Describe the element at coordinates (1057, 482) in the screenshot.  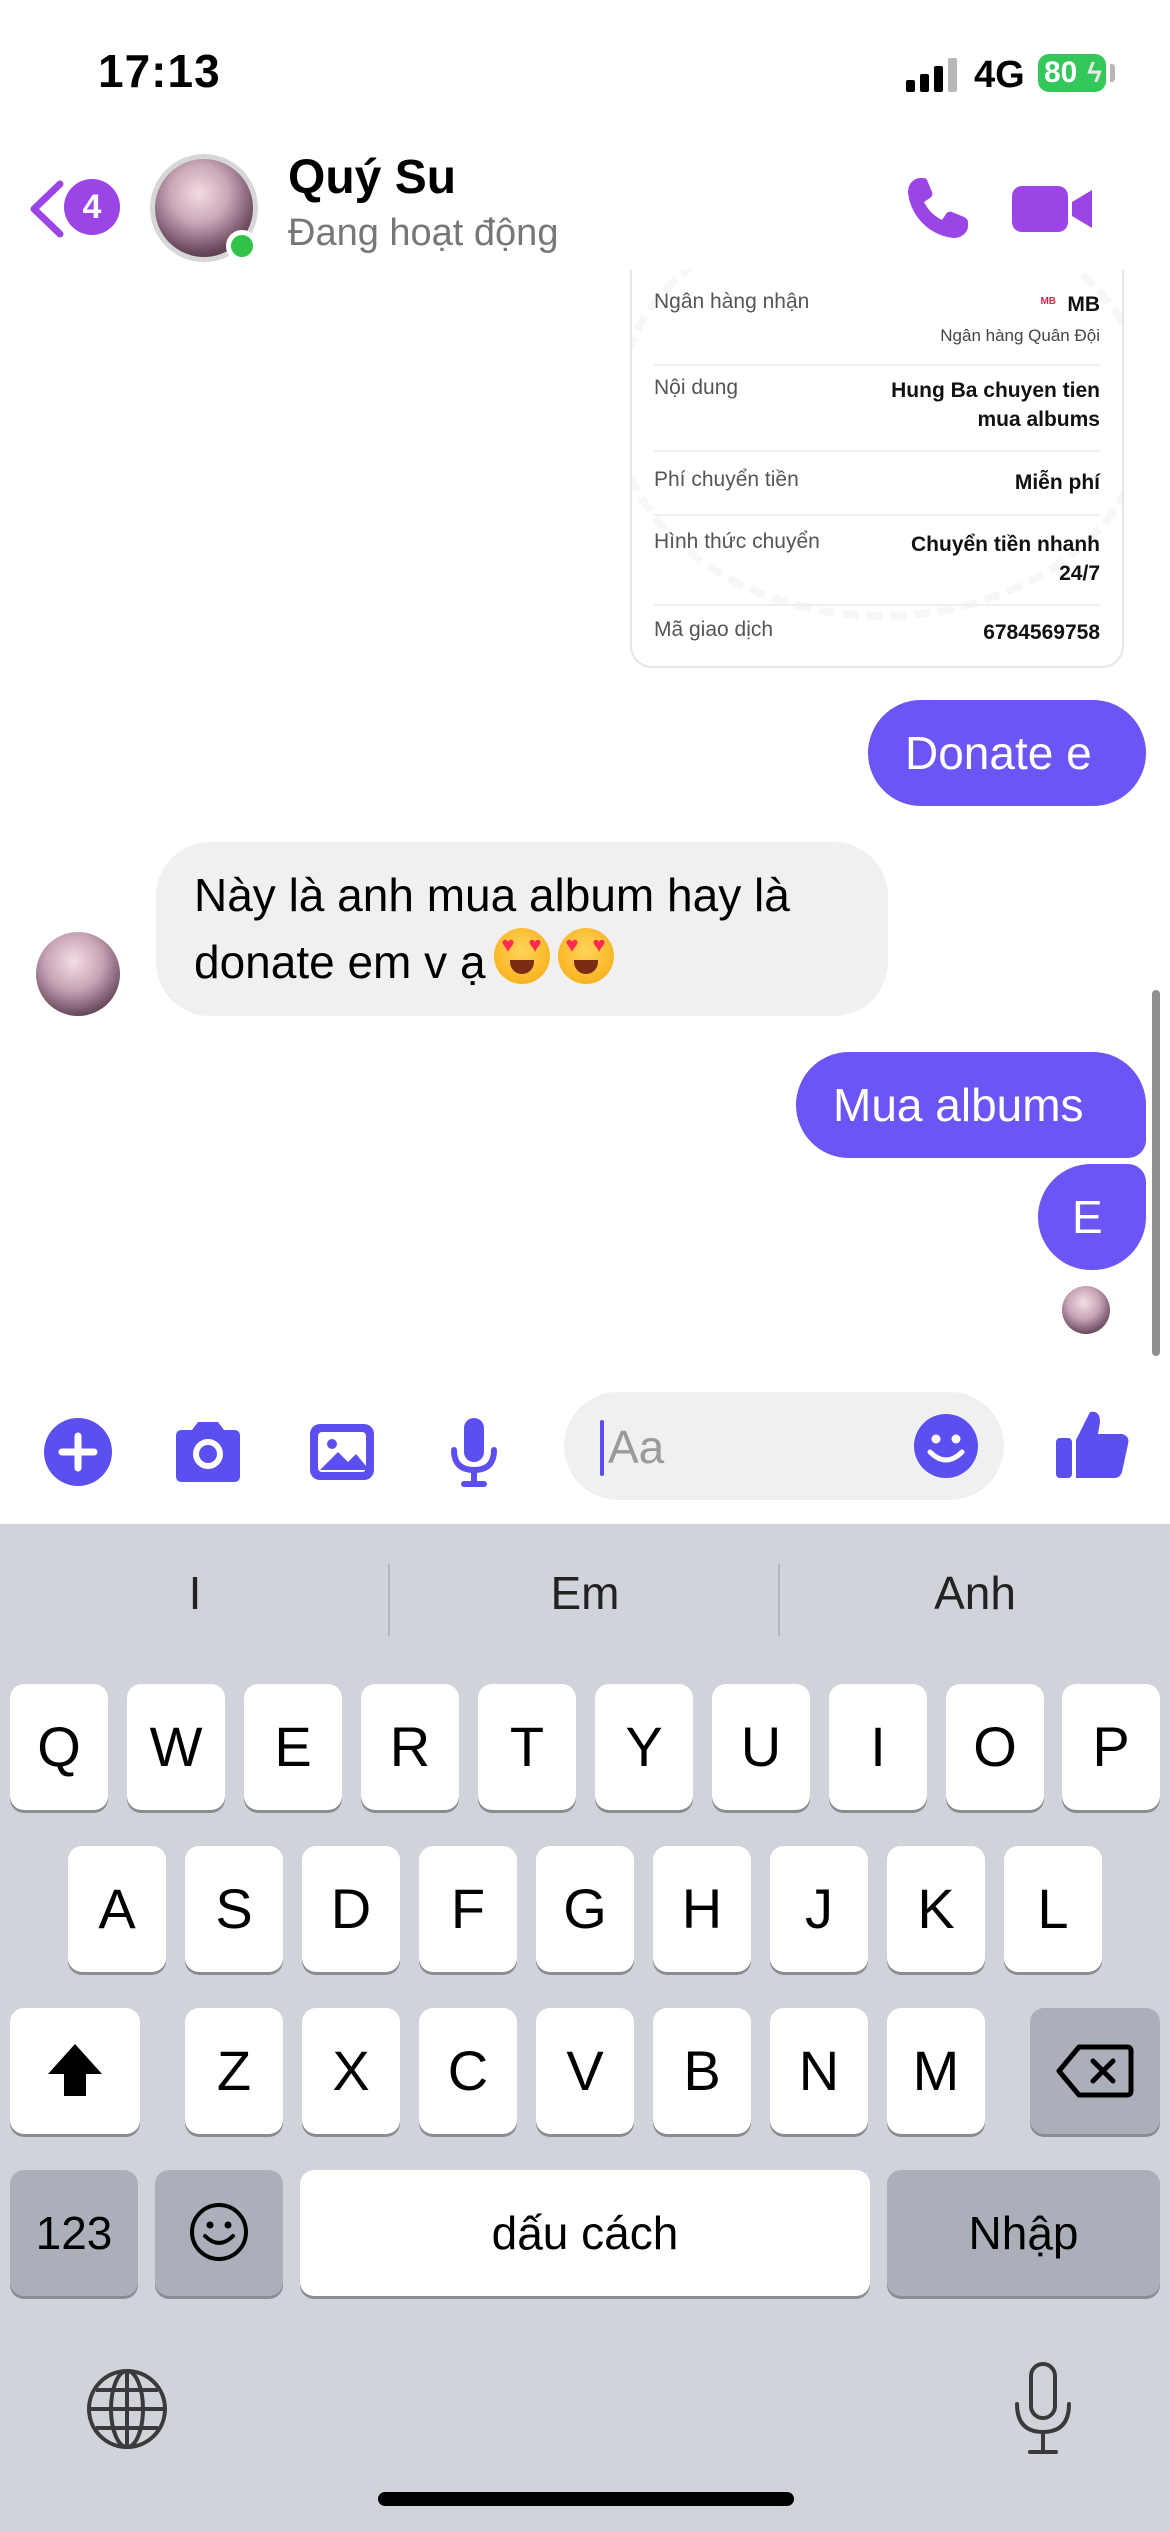
I see `receipt-value: Miễn phí` at that location.